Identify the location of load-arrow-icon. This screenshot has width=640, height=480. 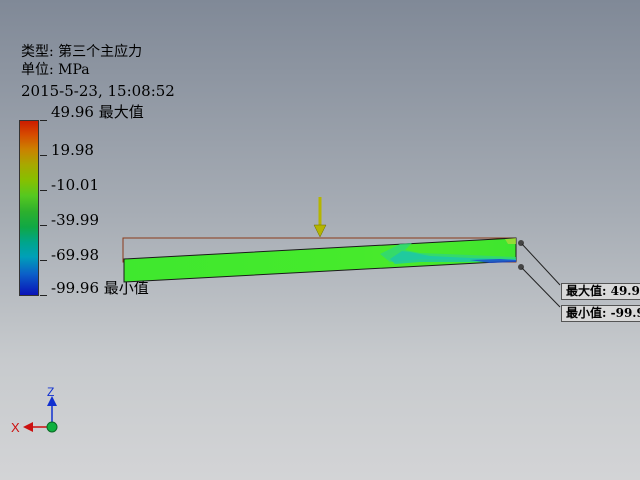
(320, 231).